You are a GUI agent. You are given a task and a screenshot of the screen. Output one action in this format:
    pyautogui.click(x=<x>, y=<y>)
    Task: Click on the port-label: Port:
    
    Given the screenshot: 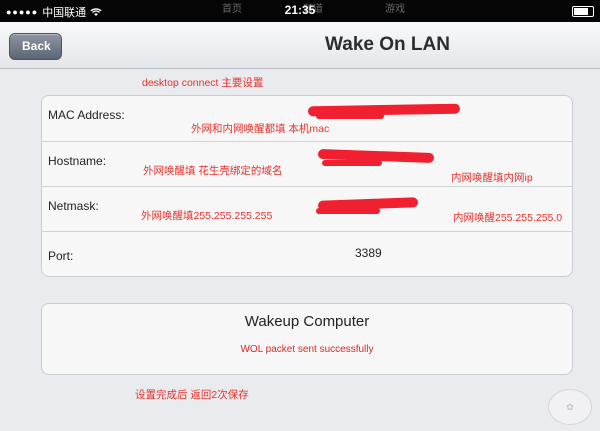 What is the action you would take?
    pyautogui.click(x=61, y=256)
    